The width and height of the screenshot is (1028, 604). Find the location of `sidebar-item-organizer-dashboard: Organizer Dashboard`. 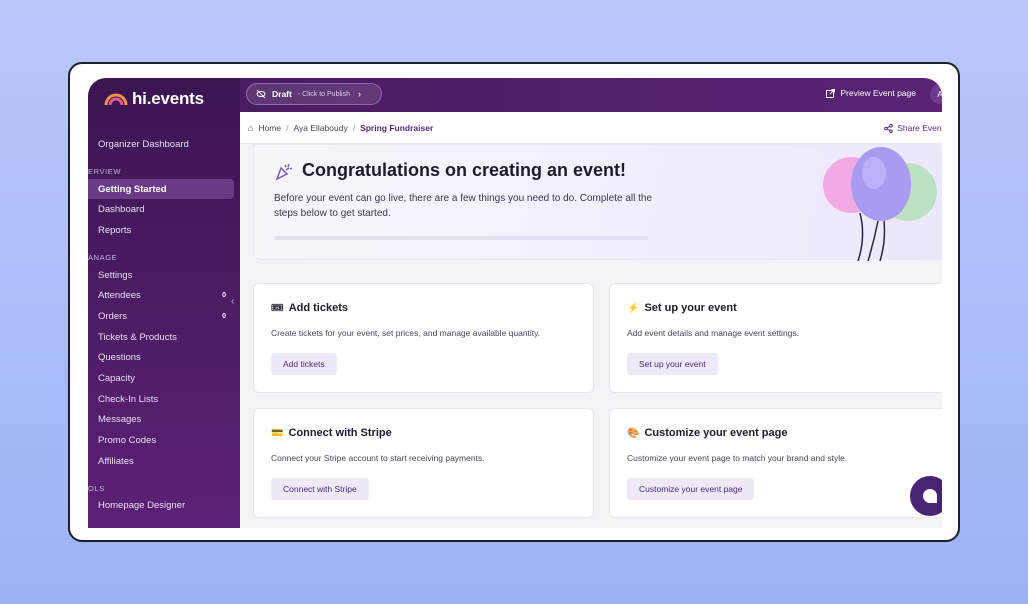

sidebar-item-organizer-dashboard: Organizer Dashboard is located at coordinates (164, 144).